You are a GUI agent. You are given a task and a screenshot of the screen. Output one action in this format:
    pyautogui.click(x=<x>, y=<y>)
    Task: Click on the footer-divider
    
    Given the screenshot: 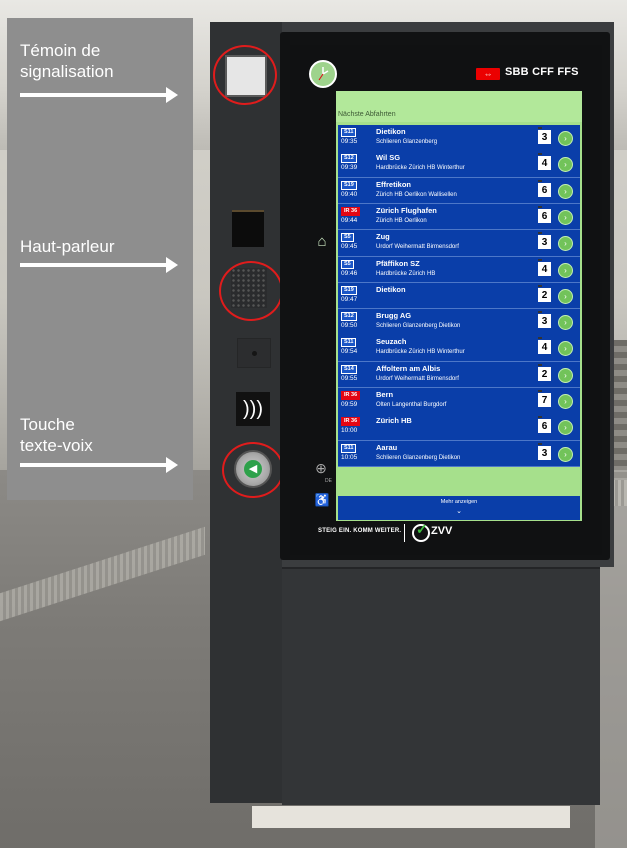 What is the action you would take?
    pyautogui.click(x=404, y=533)
    